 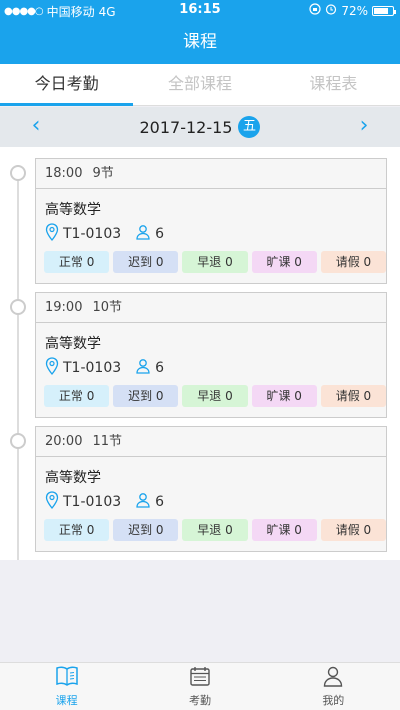 I want to click on book-icon, so click(x=67, y=678).